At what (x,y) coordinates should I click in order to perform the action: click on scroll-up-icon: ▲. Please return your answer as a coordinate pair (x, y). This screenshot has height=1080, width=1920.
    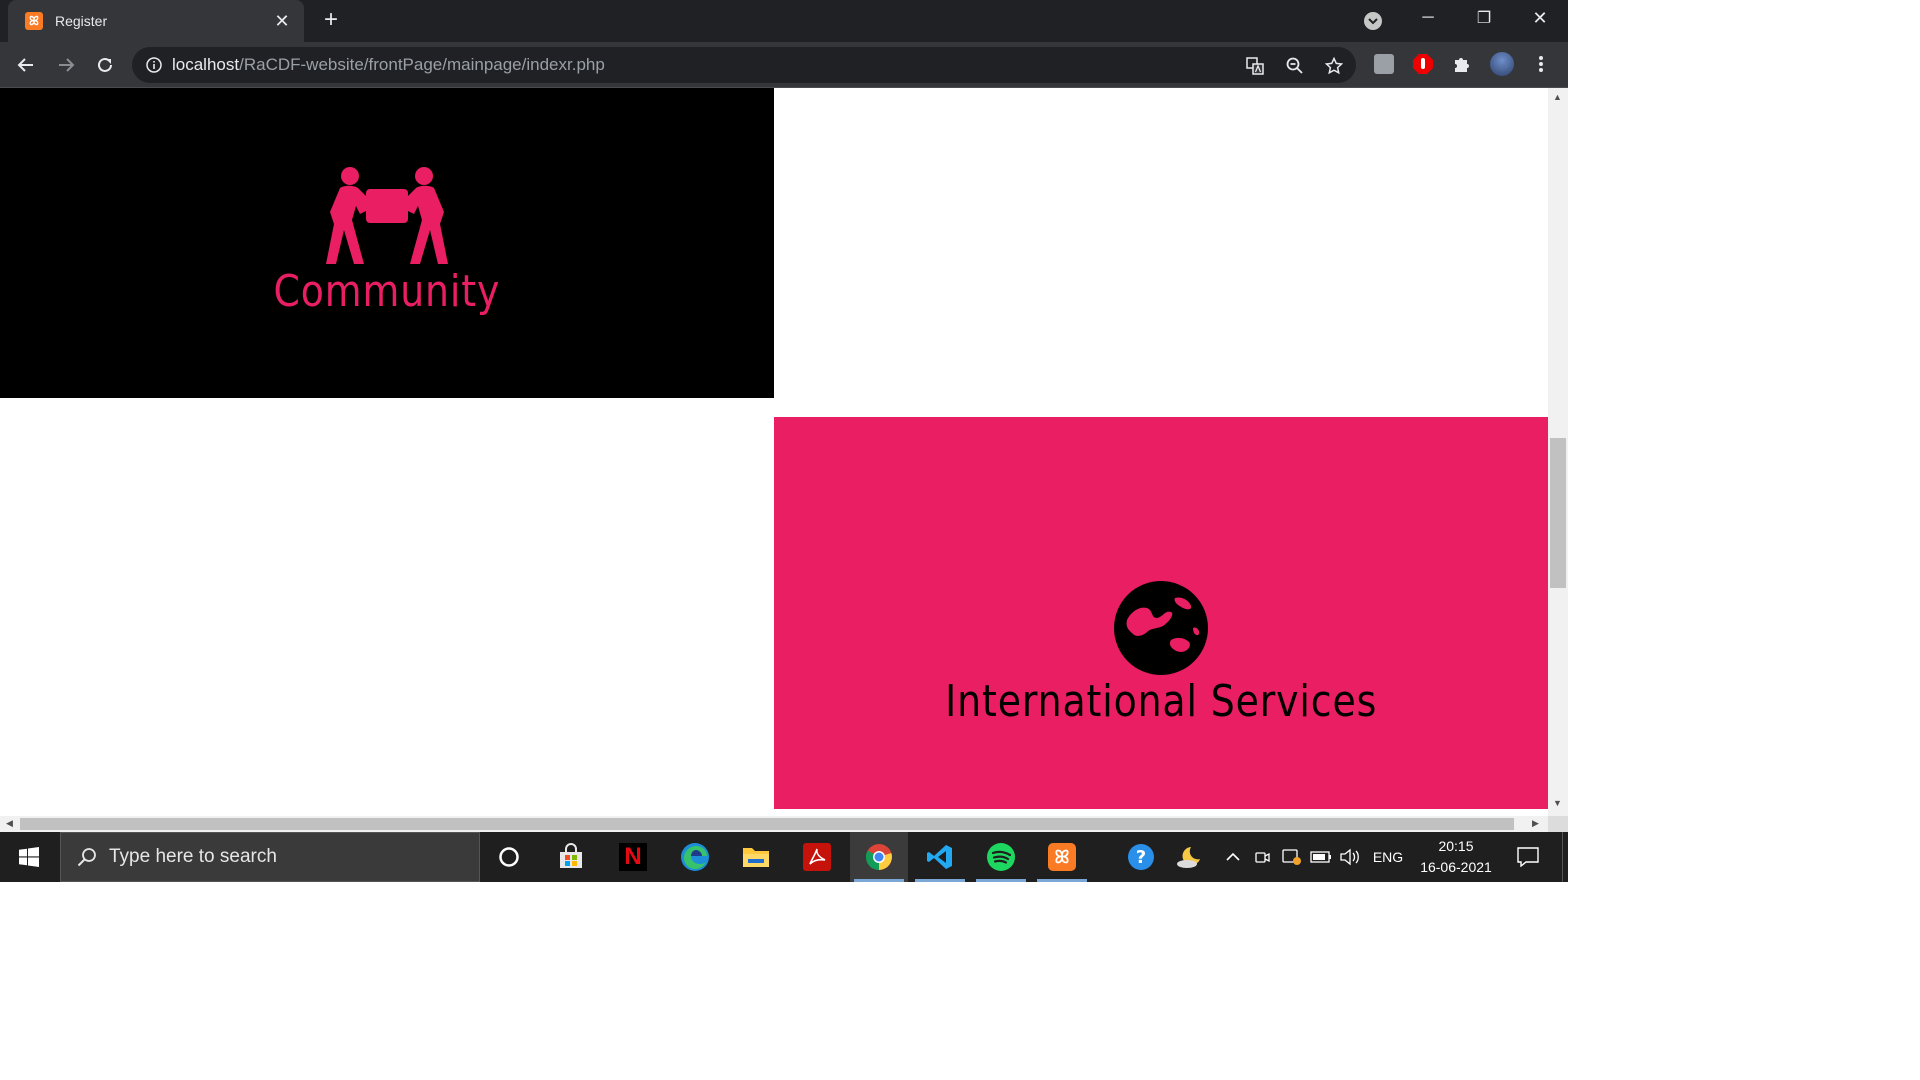
    Looking at the image, I should click on (1557, 97).